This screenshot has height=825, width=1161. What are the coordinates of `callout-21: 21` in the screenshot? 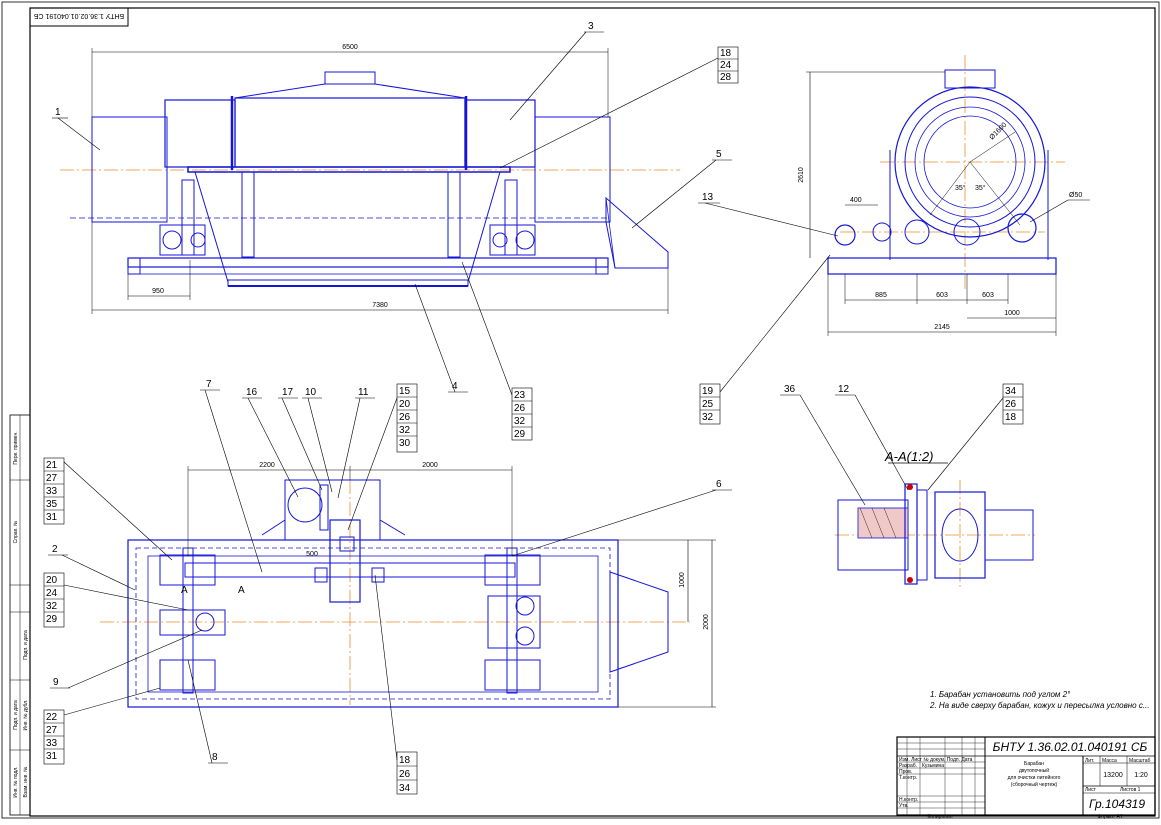 It's located at (52, 465).